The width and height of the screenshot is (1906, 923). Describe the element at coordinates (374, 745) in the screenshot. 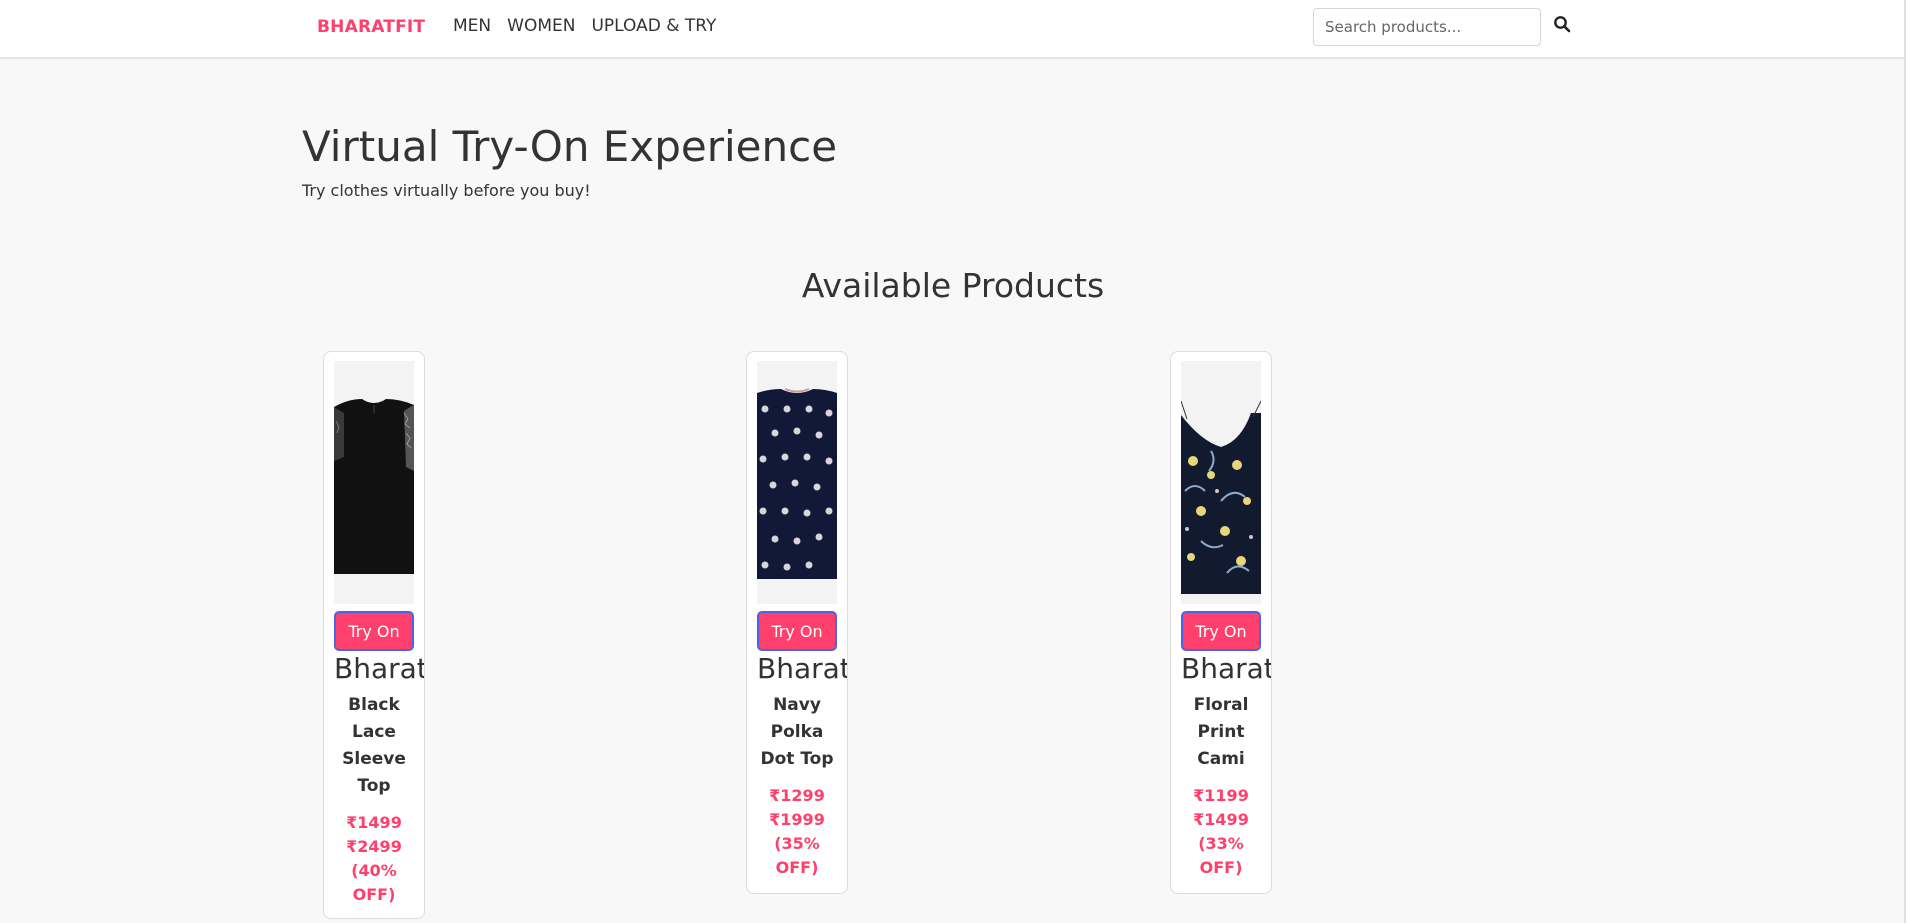

I see `product-name: Black Lace Sleeve Top` at that location.